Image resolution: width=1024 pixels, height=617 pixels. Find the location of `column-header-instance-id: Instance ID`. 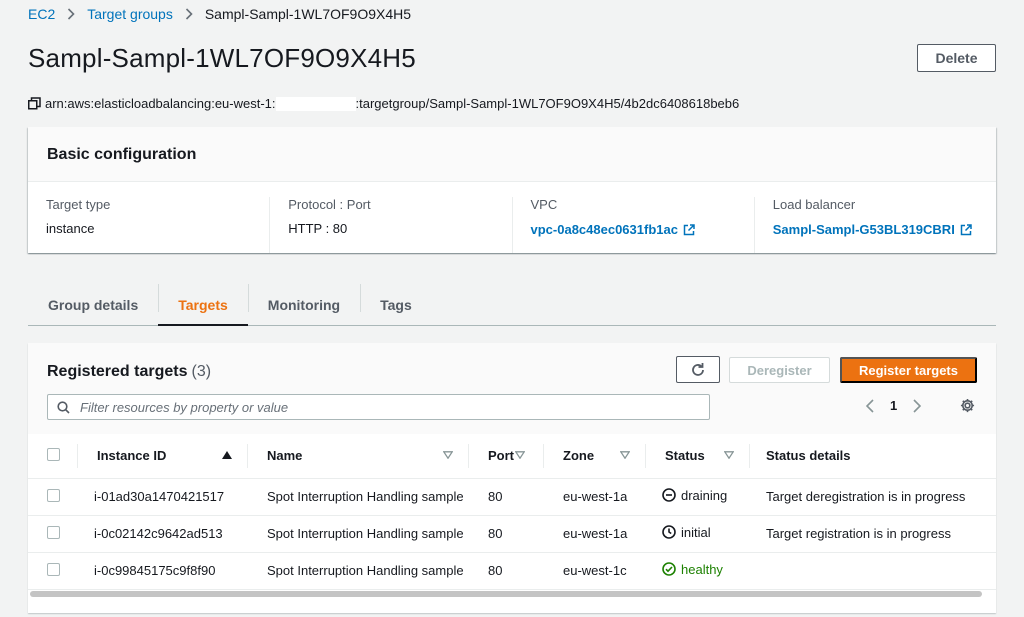

column-header-instance-id: Instance ID is located at coordinates (163, 456).